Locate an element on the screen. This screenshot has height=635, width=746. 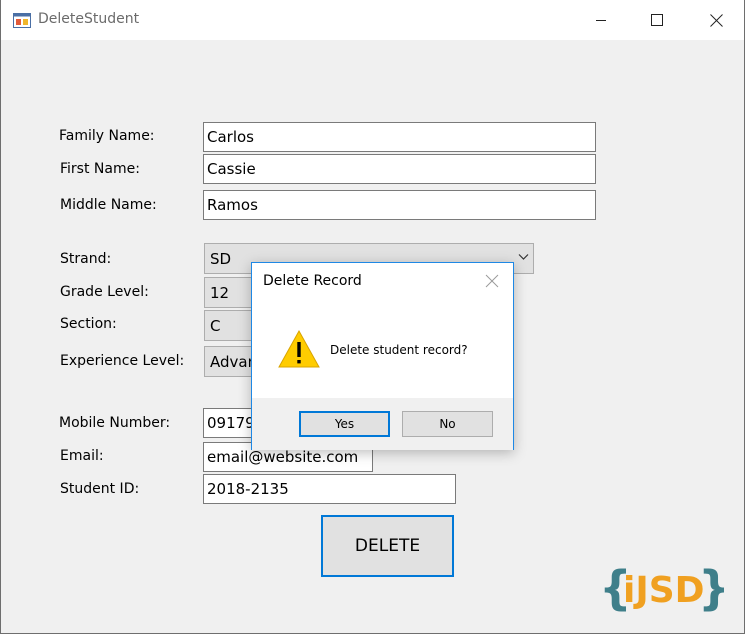
ijsd-logo: { iJSD } is located at coordinates (661, 588).